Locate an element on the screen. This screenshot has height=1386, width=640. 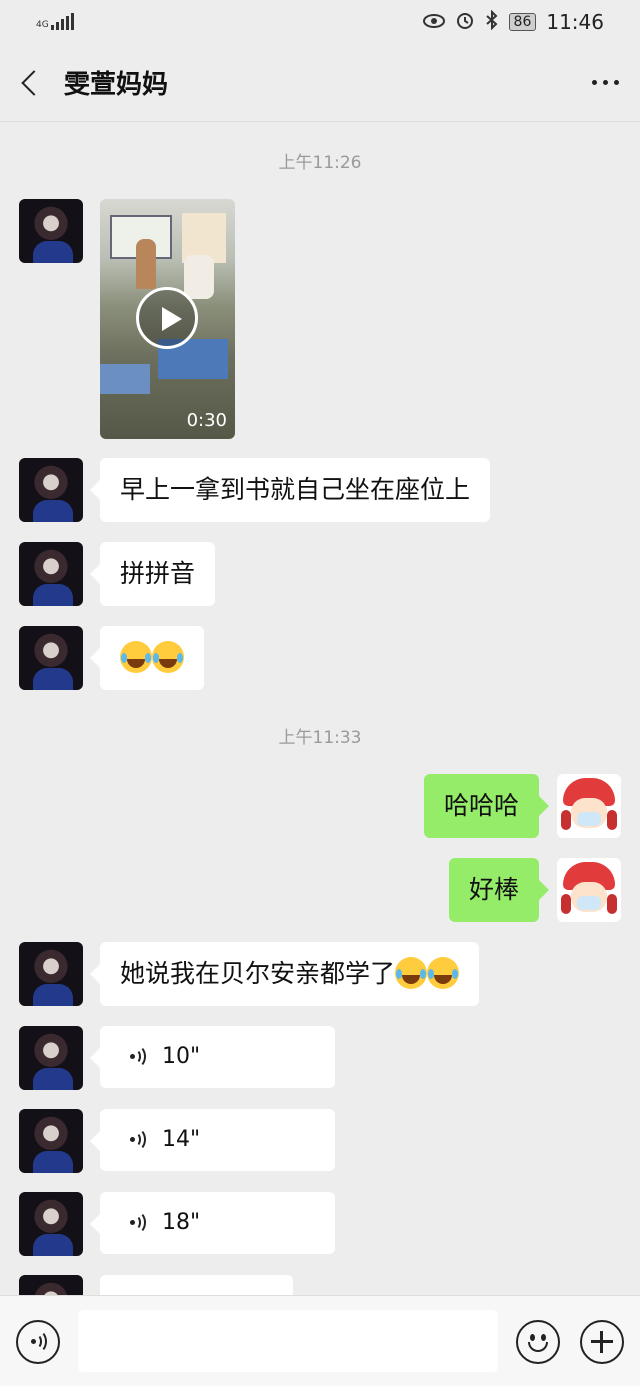
bluetooth-icon is located at coordinates (492, 22).